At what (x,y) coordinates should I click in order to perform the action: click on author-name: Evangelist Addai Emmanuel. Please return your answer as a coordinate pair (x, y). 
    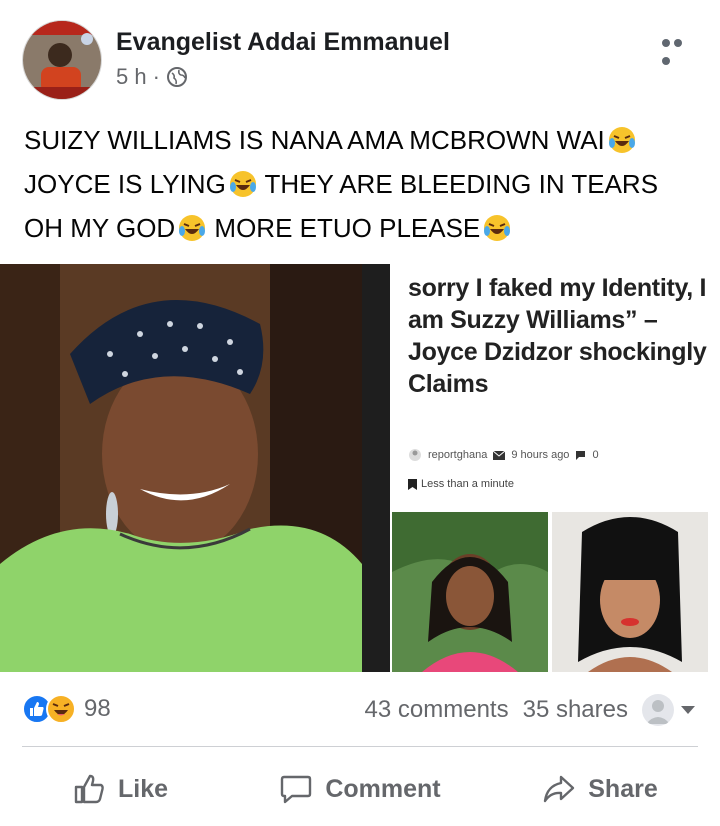
    Looking at the image, I should click on (283, 42).